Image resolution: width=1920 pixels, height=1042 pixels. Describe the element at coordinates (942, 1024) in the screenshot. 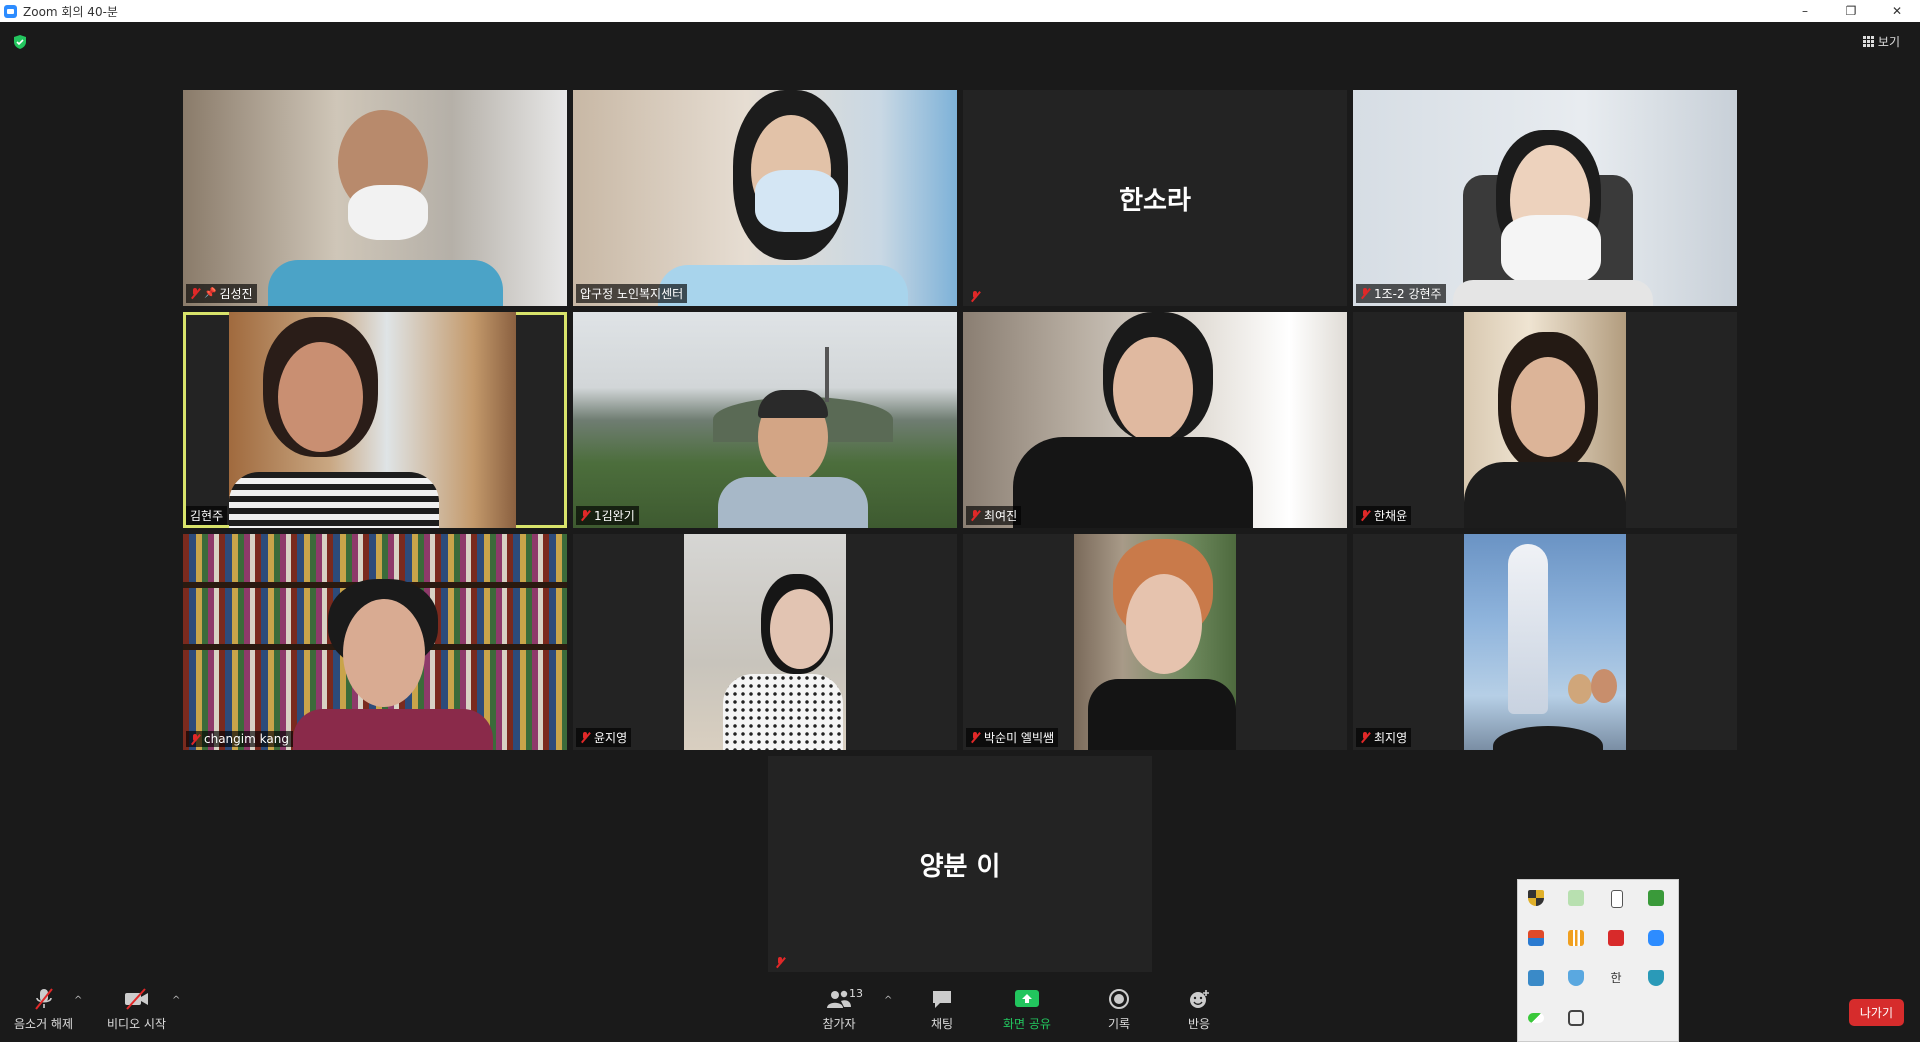

I see `chat-label: 채팅` at that location.